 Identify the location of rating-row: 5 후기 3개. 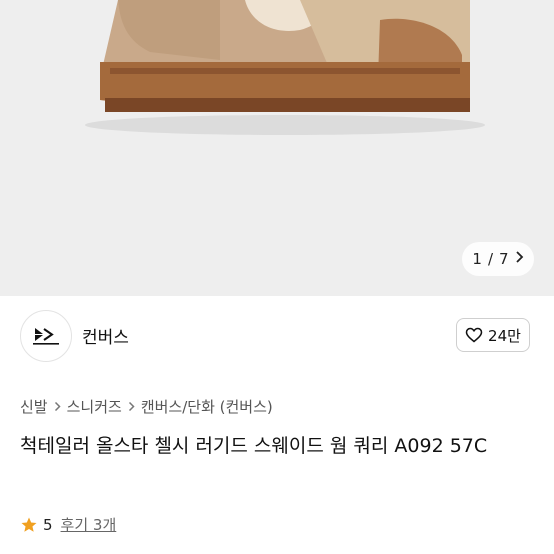
(68, 524).